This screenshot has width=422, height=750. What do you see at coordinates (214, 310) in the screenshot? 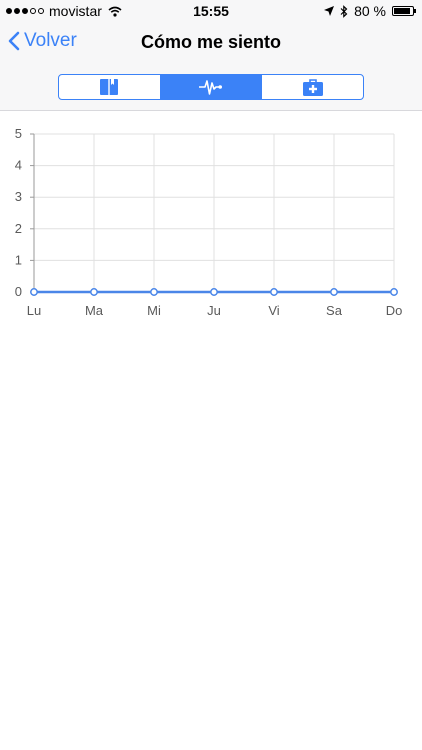
I see `x-tick-label: Ju` at bounding box center [214, 310].